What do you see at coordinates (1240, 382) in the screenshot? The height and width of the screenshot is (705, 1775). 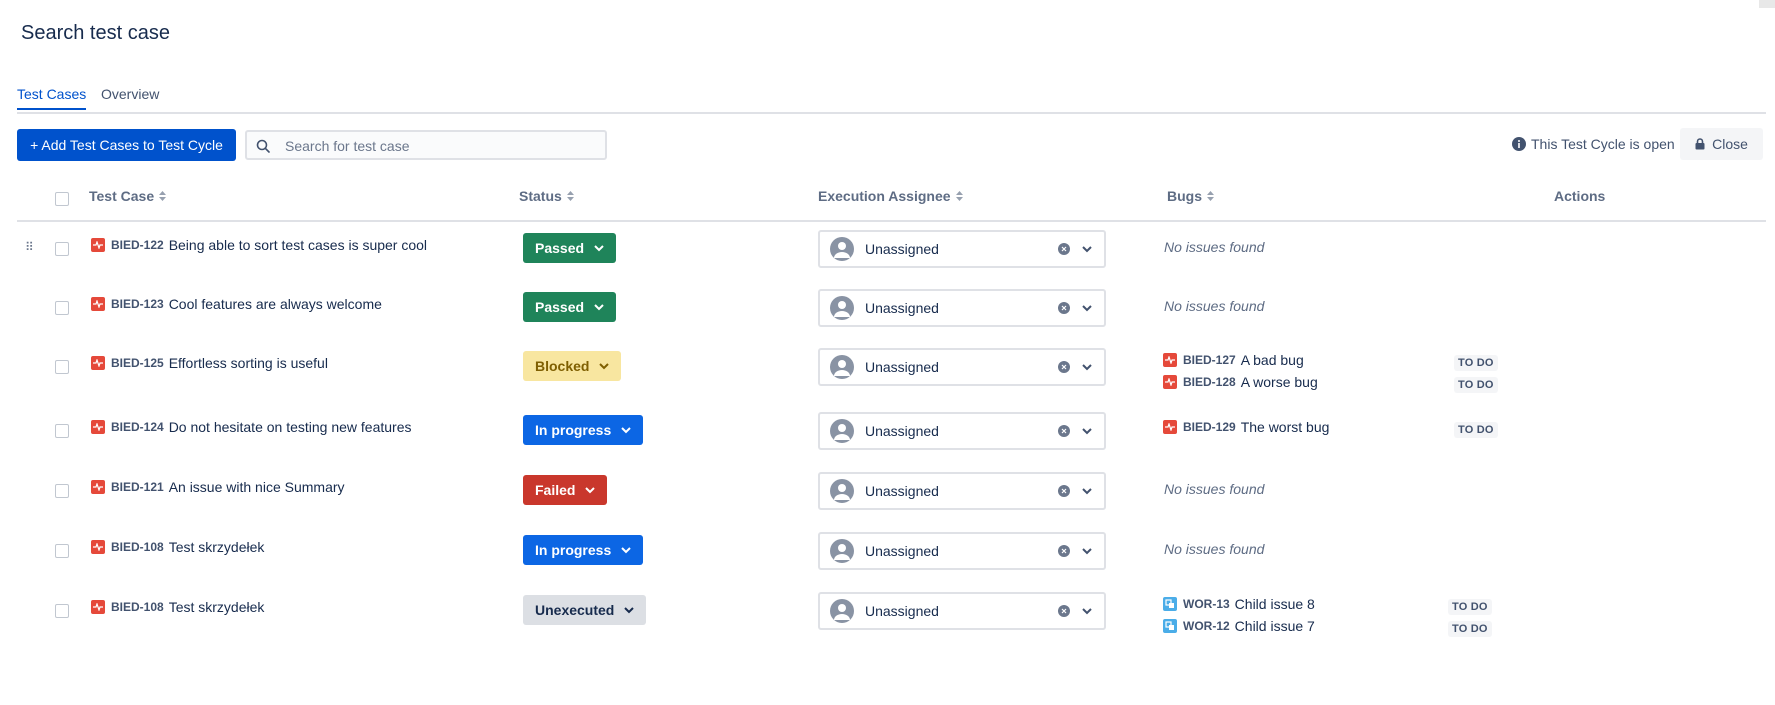 I see `linked-bug: BIED-128 A worse bug` at bounding box center [1240, 382].